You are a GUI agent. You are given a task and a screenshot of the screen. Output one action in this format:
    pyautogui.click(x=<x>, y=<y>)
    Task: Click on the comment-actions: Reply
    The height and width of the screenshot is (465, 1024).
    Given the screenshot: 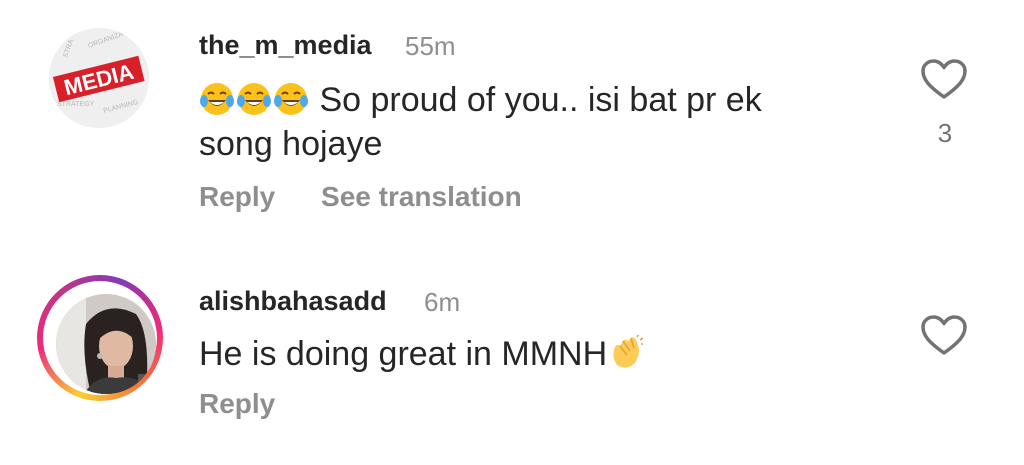 What is the action you would take?
    pyautogui.click(x=256, y=404)
    